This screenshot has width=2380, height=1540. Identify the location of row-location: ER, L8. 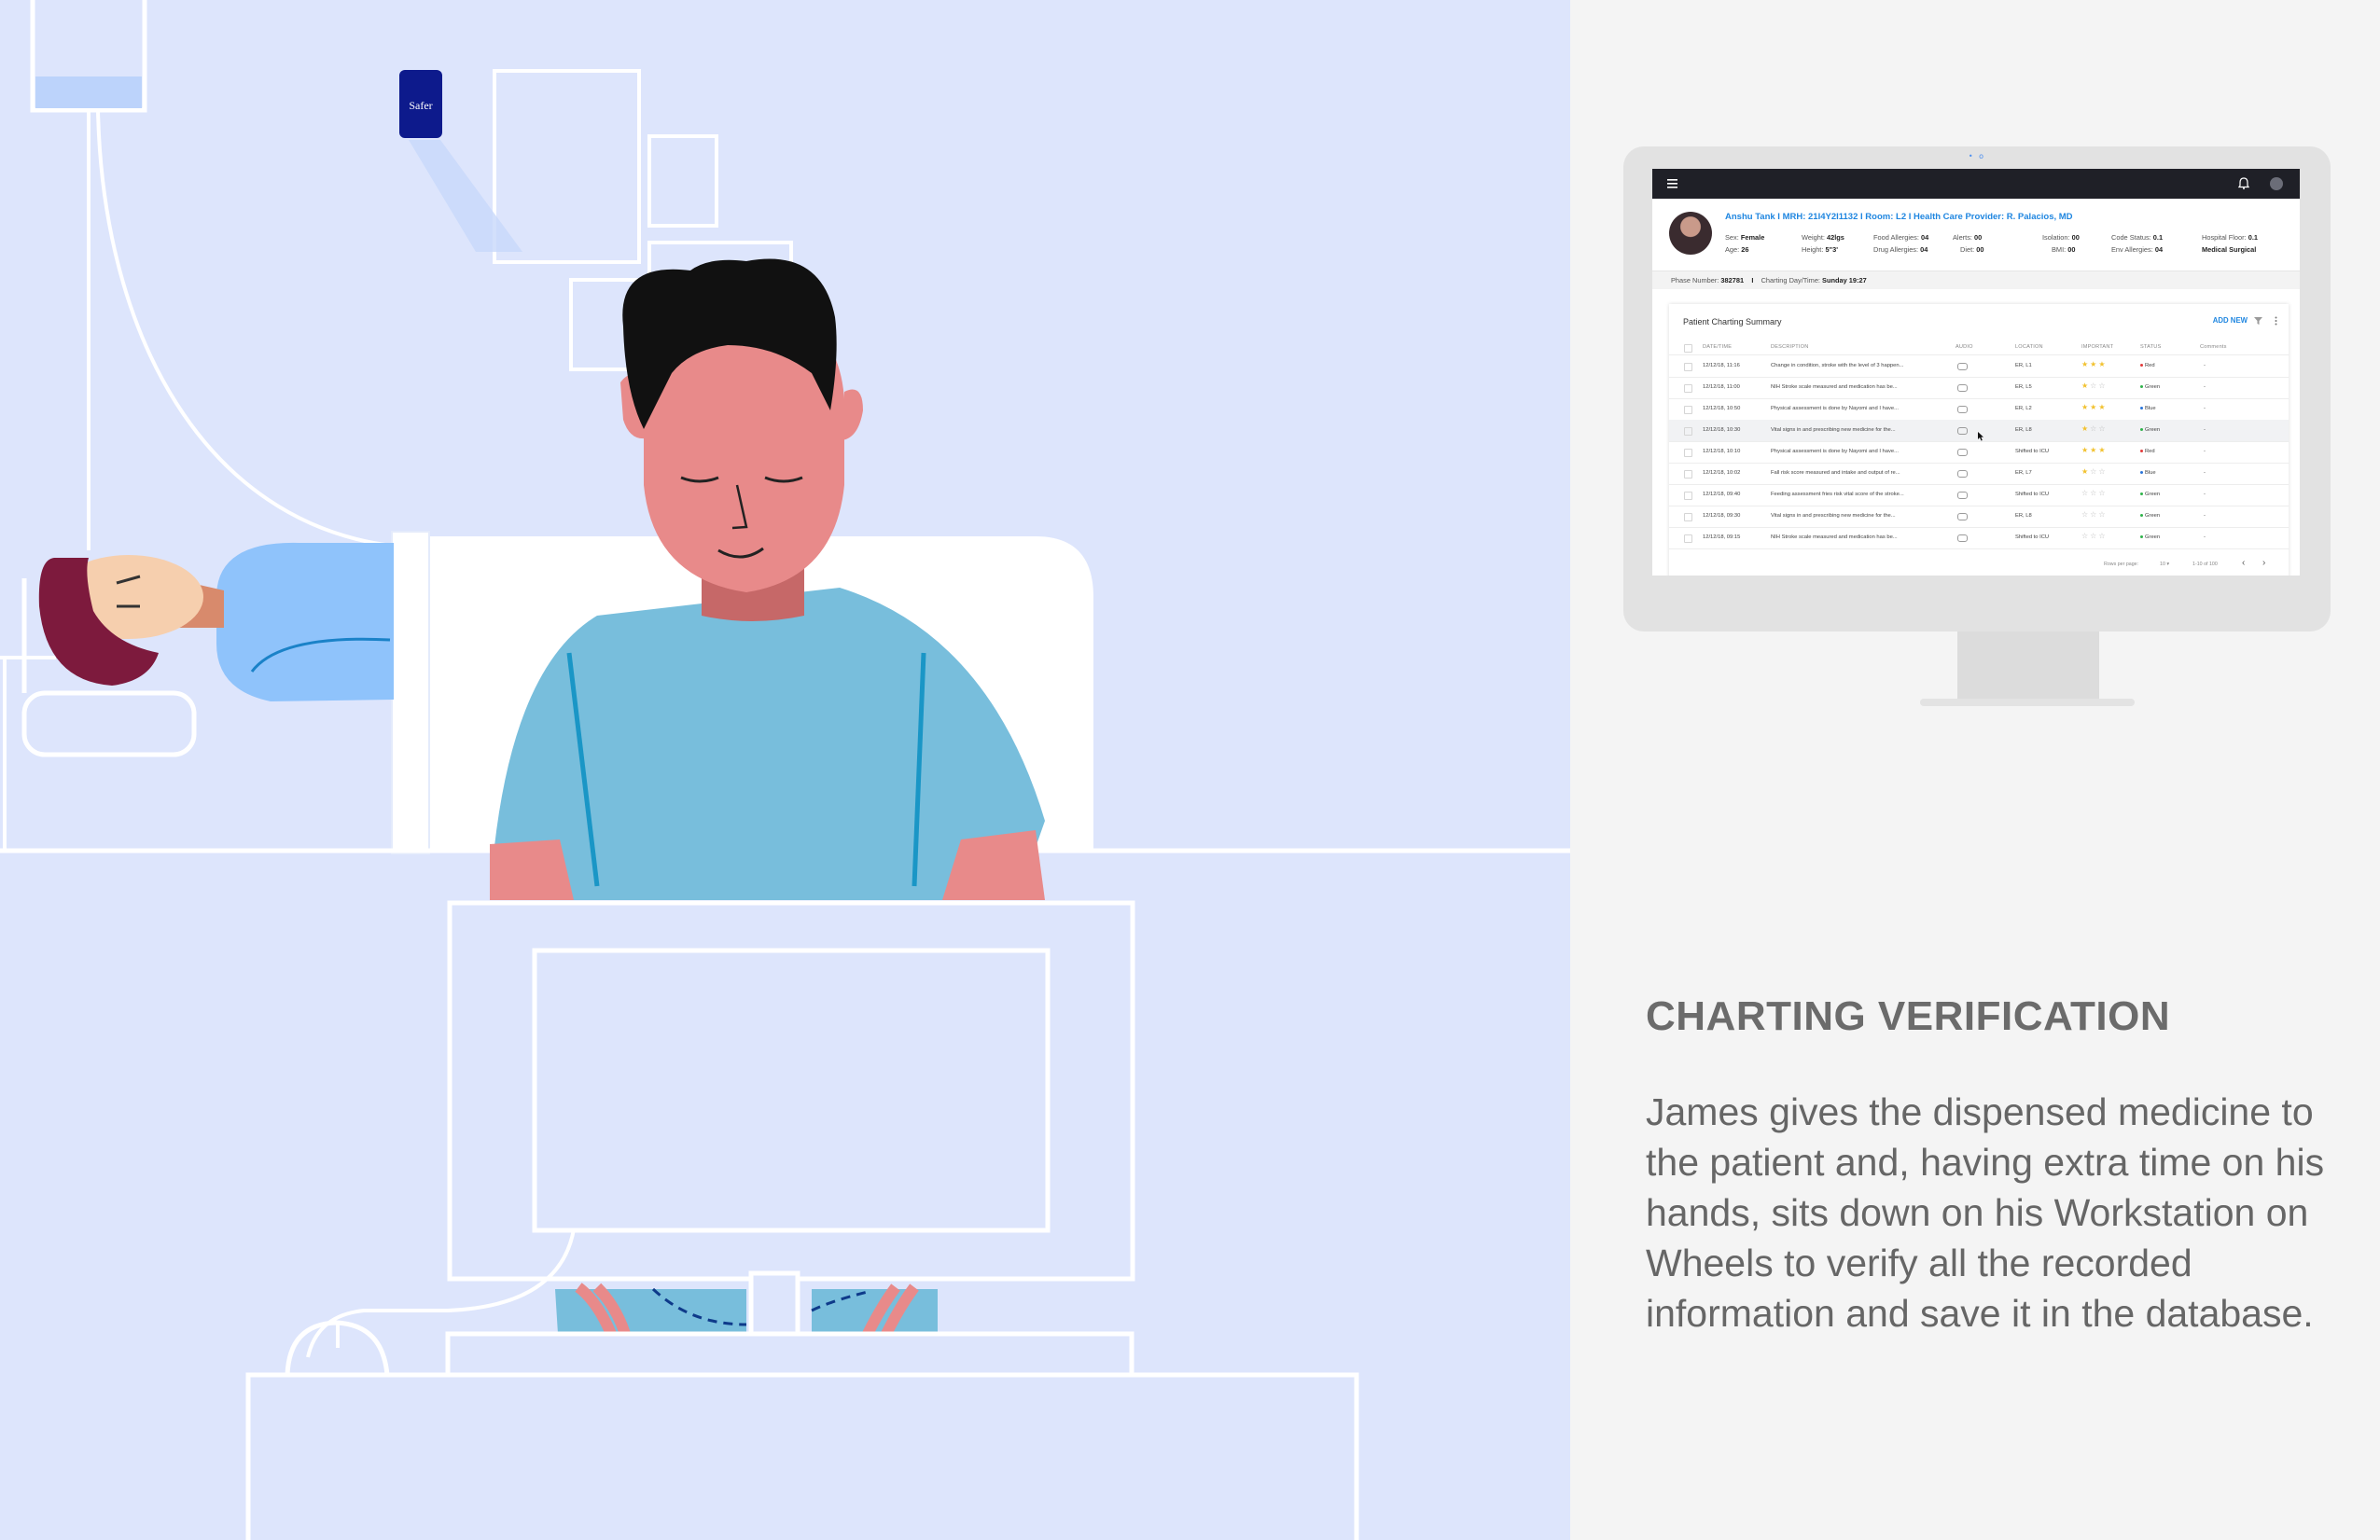
(2024, 516).